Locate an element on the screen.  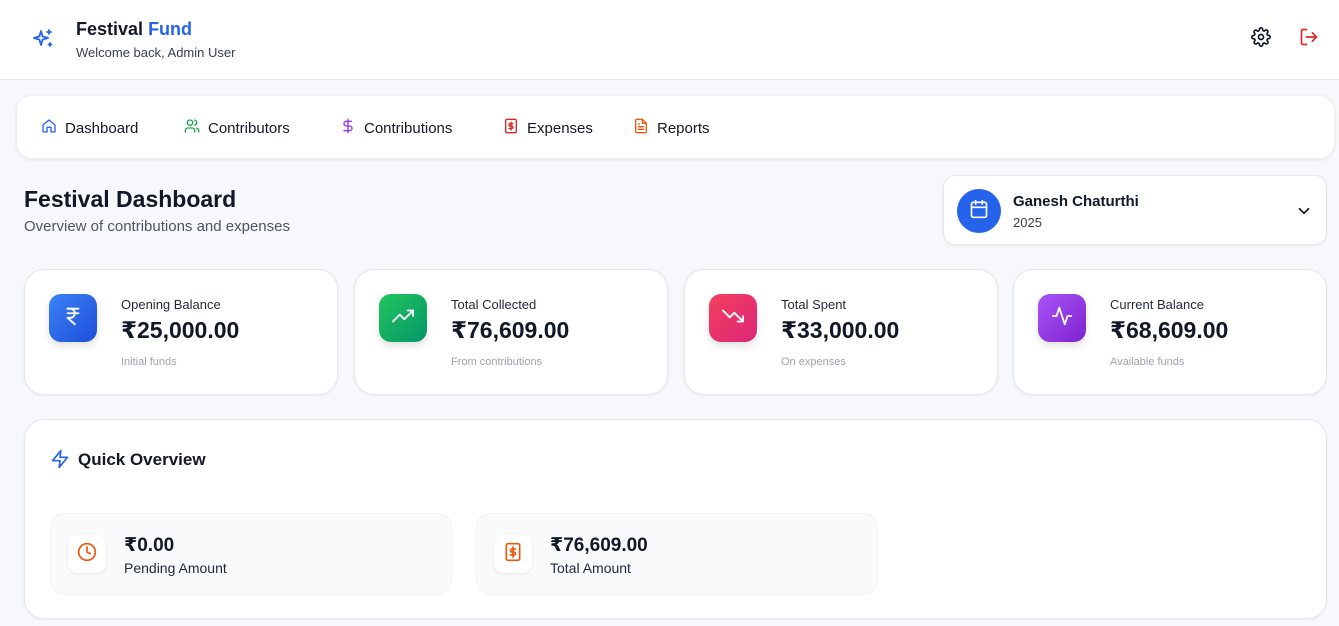
nav-dashboard: Dashboard is located at coordinates (89, 128).